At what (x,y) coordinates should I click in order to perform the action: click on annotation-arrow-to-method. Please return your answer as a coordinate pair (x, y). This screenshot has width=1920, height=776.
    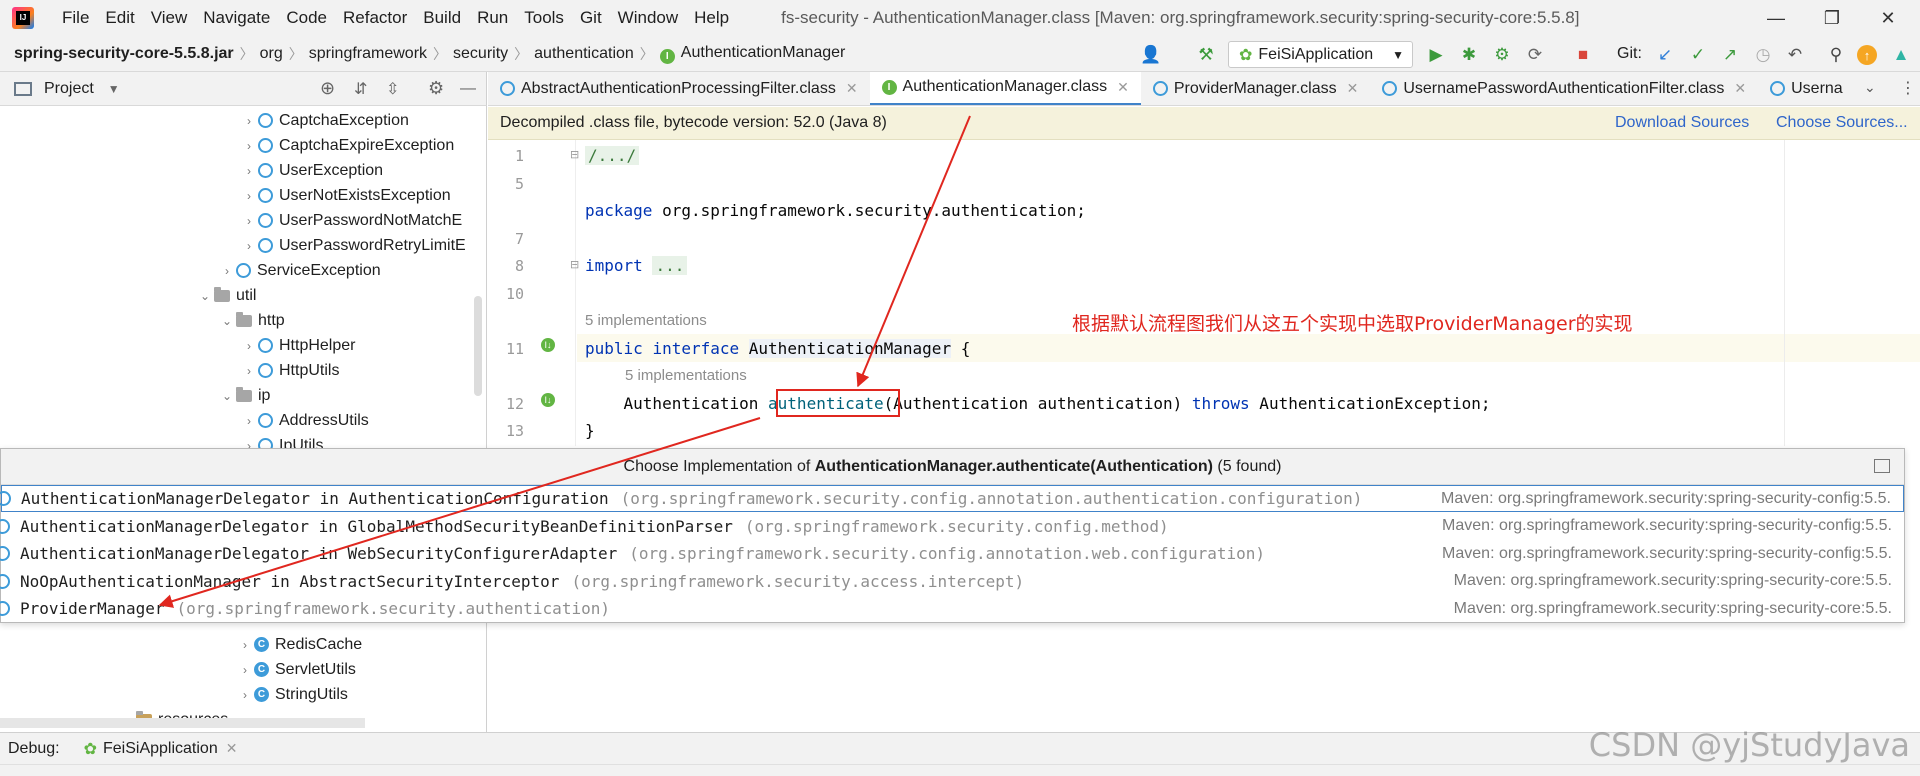
    Looking at the image, I should click on (913, 251).